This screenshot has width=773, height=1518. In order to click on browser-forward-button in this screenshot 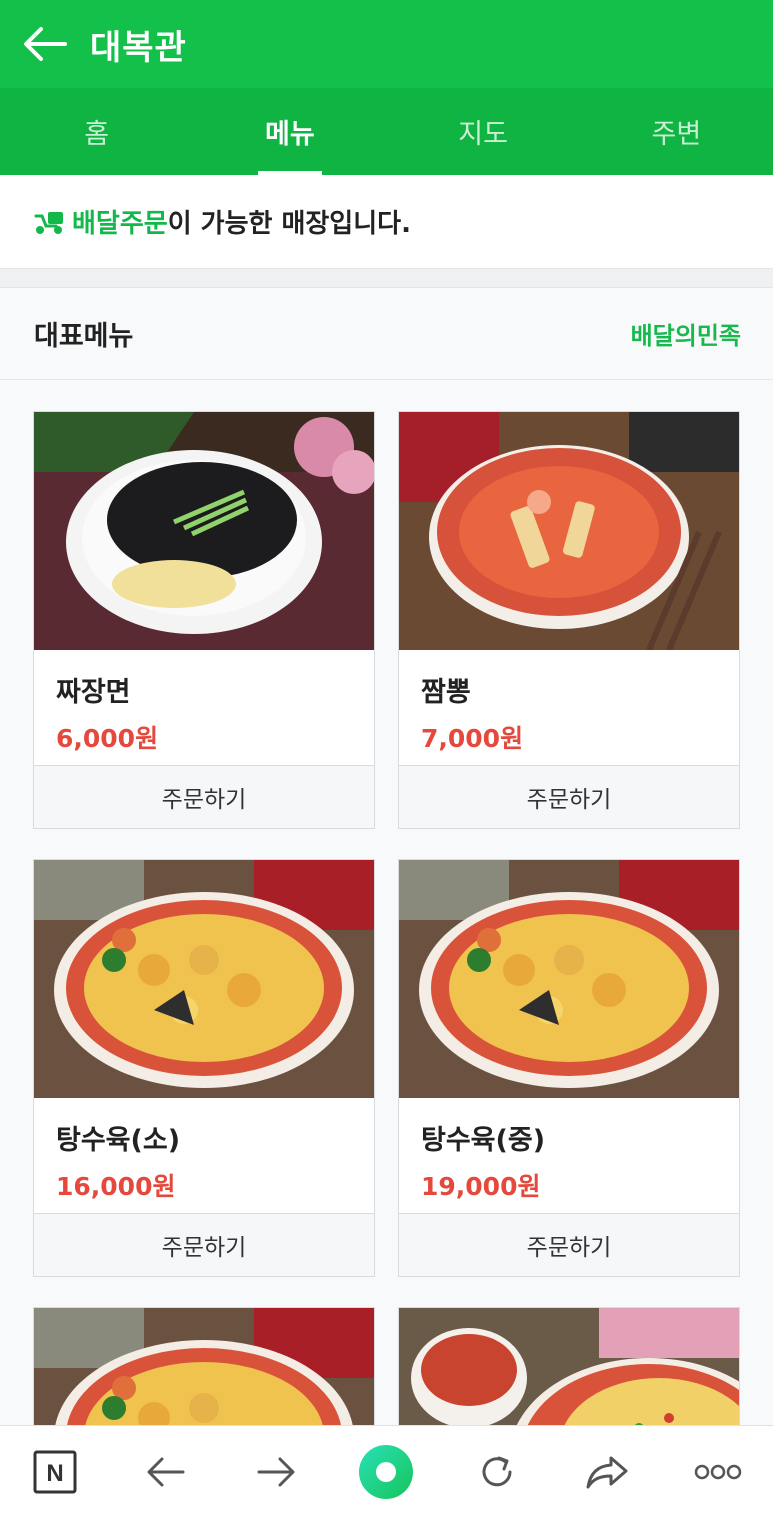, I will do `click(276, 1472)`.